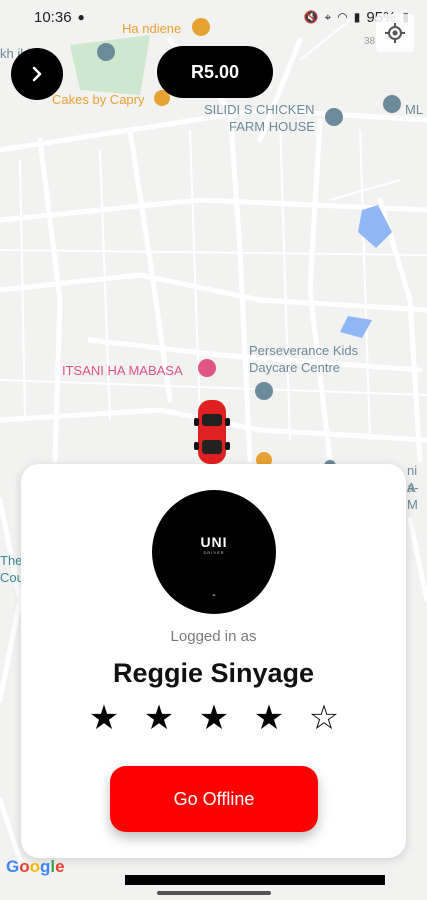 This screenshot has width=427, height=900. I want to click on mute-icon: 🔇, so click(311, 17).